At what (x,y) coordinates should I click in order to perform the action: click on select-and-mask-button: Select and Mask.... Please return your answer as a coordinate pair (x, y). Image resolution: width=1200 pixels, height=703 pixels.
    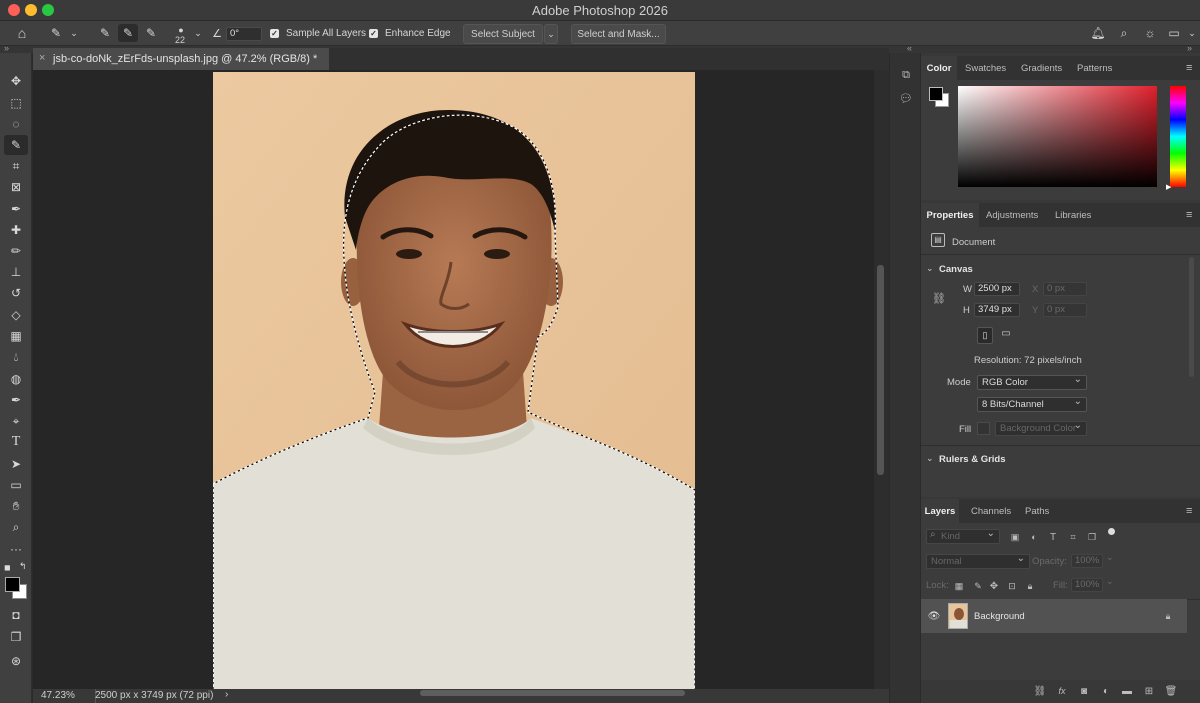
    Looking at the image, I should click on (618, 34).